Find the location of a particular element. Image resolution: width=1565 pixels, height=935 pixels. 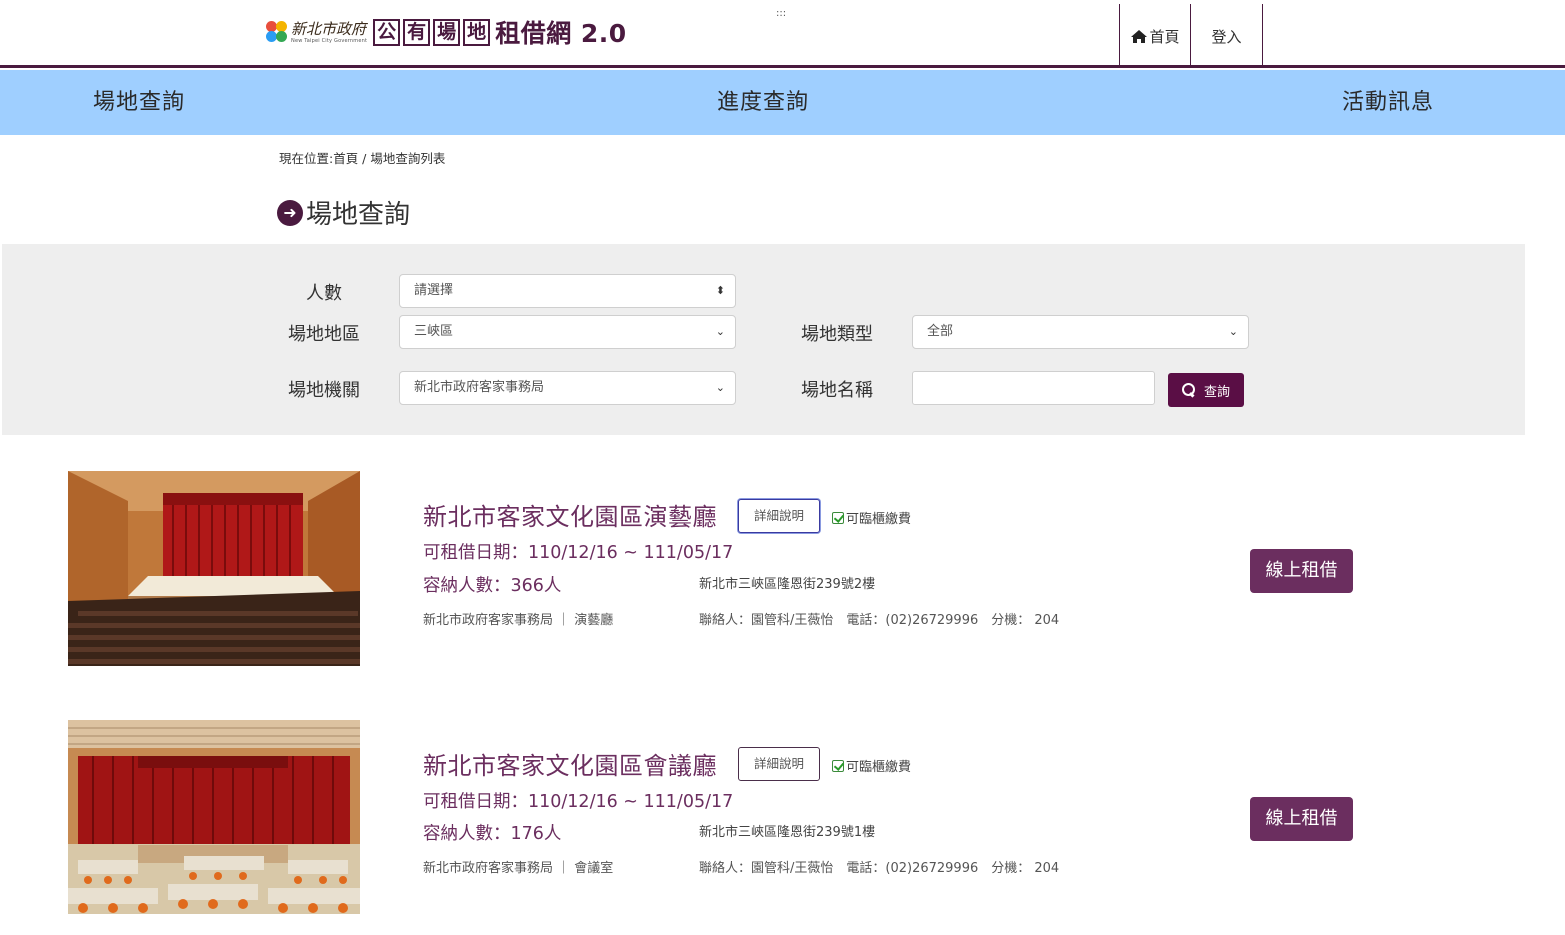

agency-select: 新北市政府客家事務局 ⌄ is located at coordinates (567, 388).